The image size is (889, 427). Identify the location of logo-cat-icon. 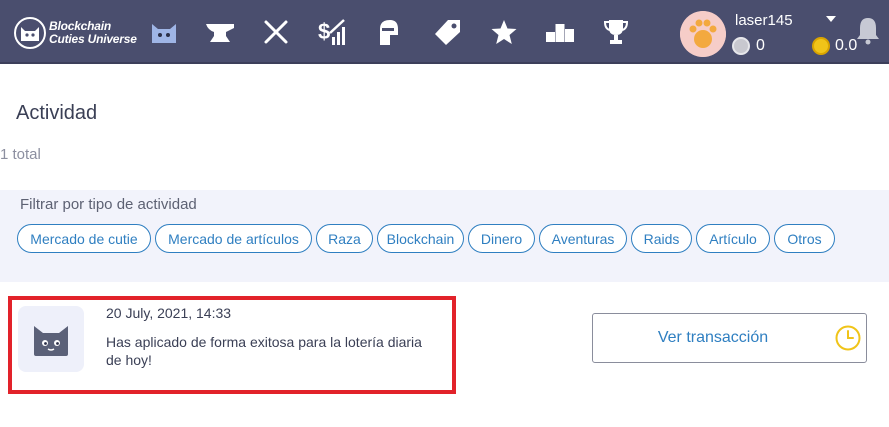
(30, 33).